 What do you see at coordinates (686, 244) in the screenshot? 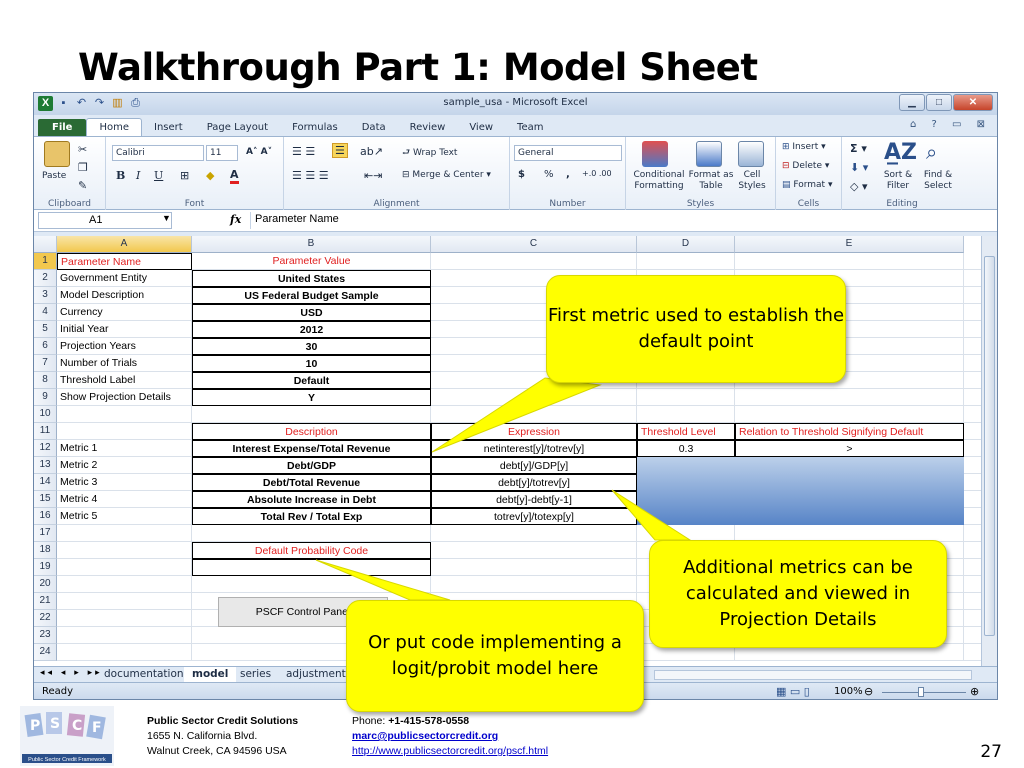
I see `column-header-d: D` at bounding box center [686, 244].